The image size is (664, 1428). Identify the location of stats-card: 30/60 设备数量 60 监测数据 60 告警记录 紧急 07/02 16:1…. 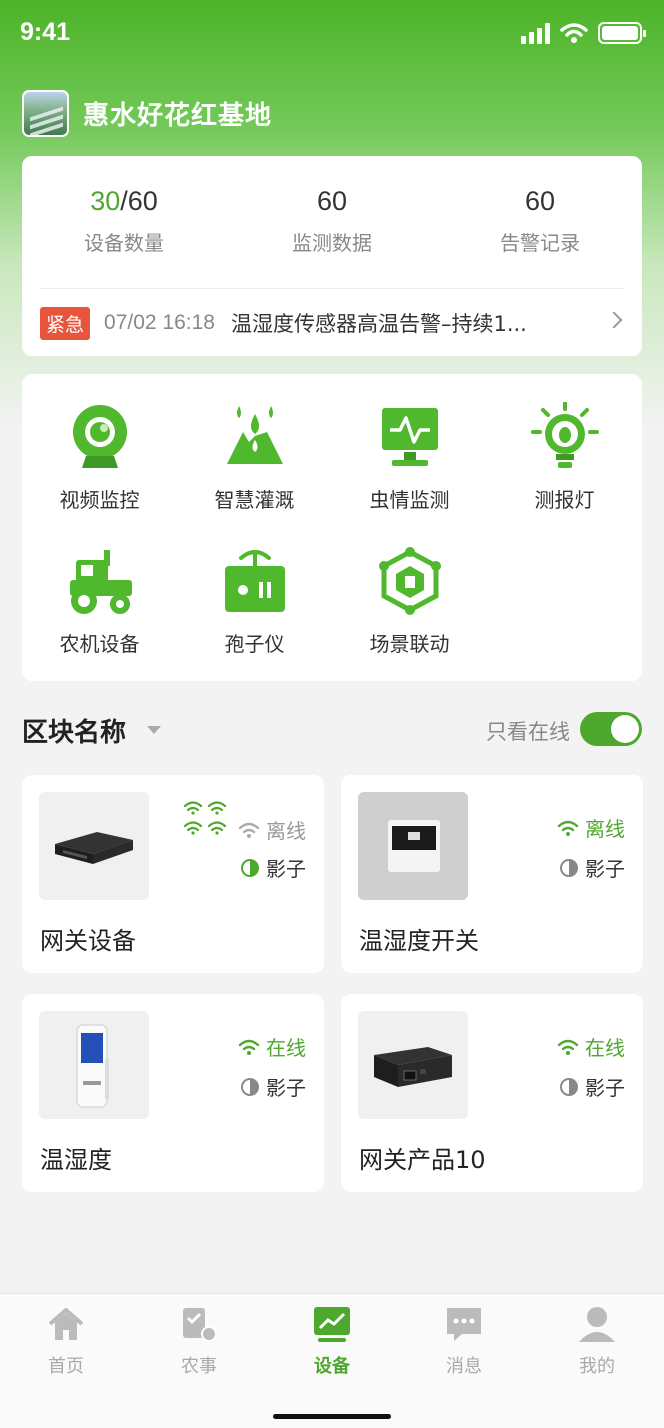
(332, 256).